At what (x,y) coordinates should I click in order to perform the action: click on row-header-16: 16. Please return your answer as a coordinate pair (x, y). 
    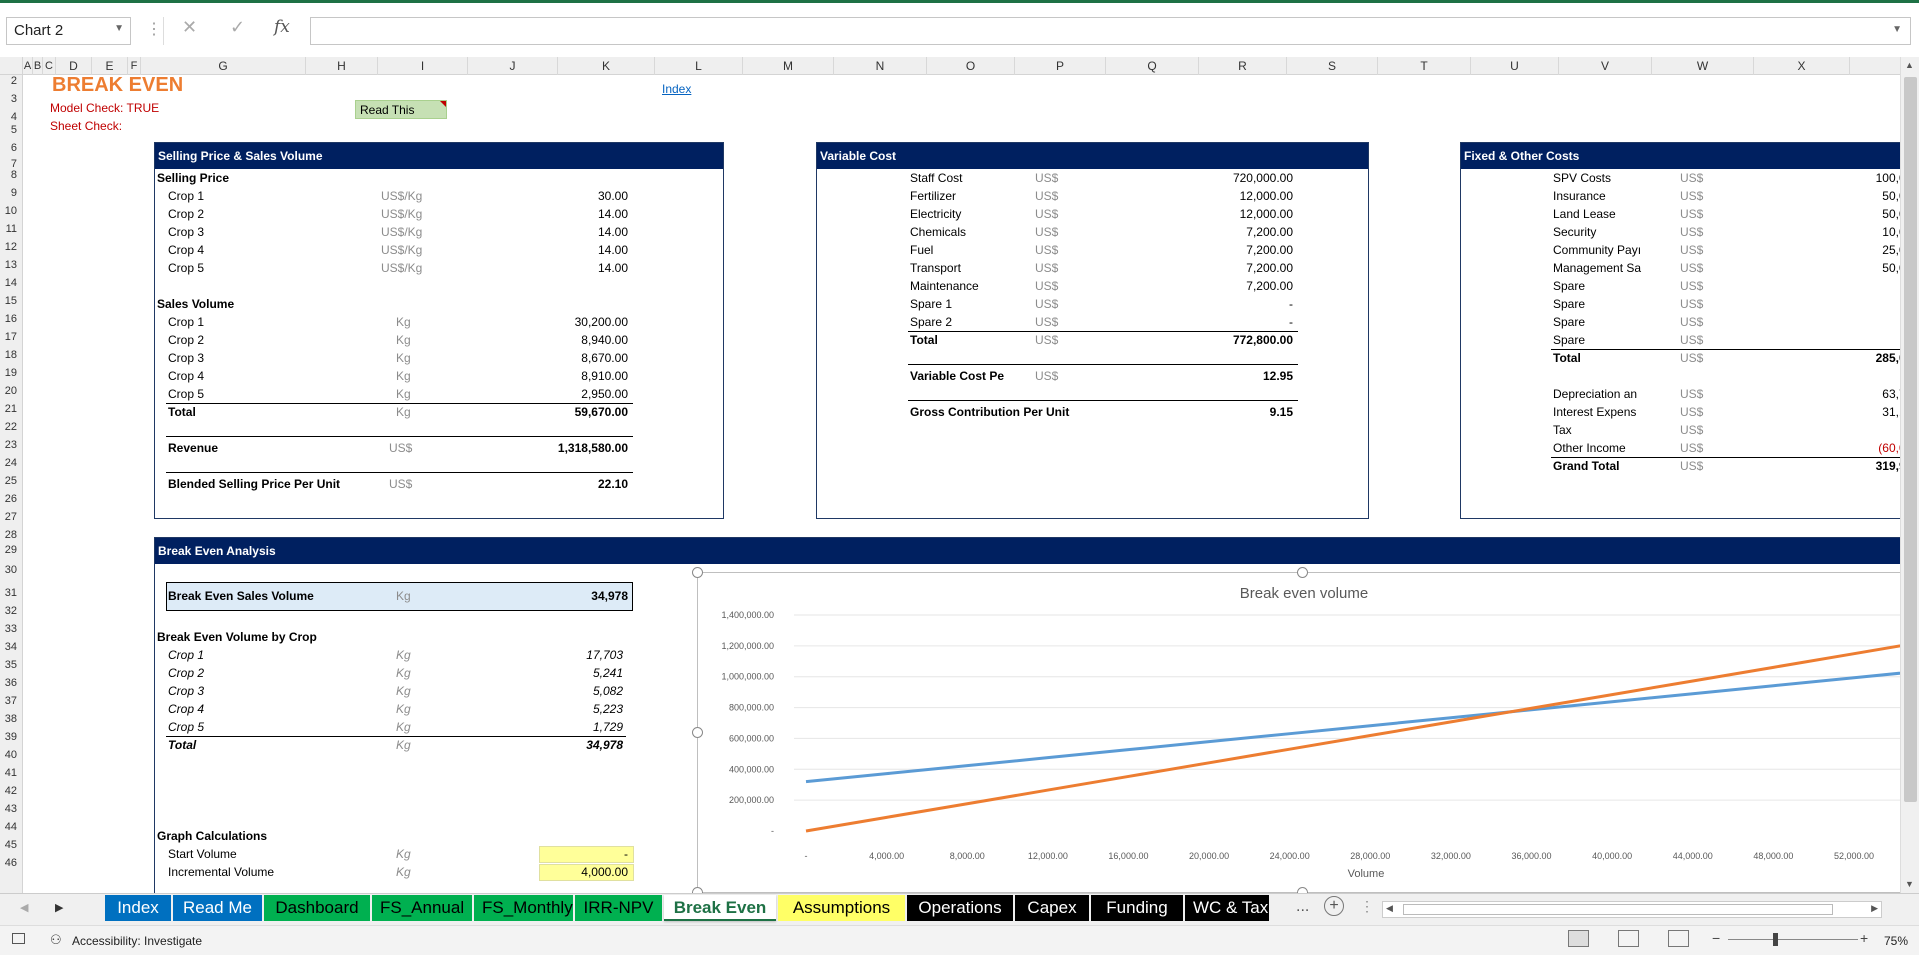
    Looking at the image, I should click on (11, 319).